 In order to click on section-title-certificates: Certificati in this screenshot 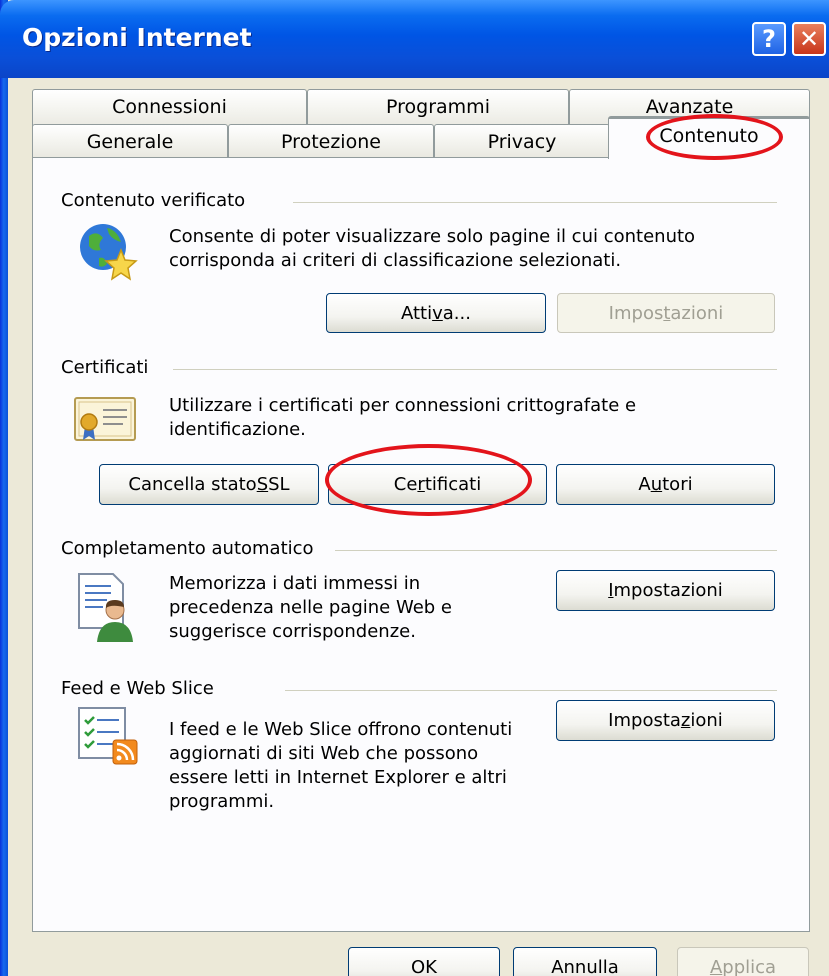, I will do `click(105, 367)`.